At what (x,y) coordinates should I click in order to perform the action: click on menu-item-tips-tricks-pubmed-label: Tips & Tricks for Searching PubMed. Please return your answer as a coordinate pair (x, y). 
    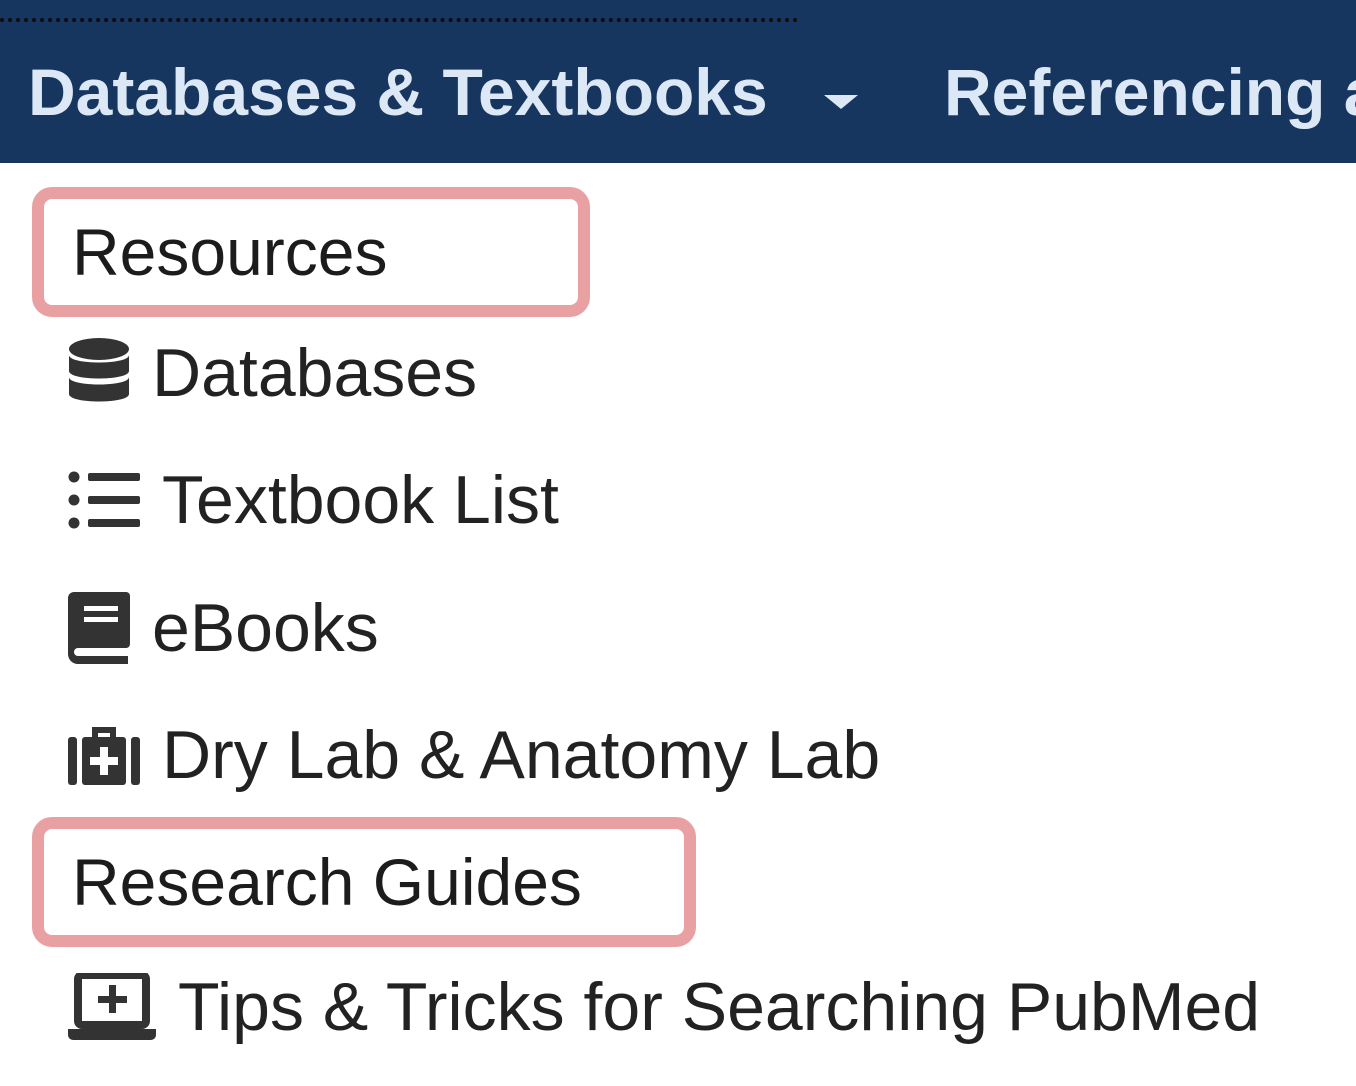
    Looking at the image, I should click on (719, 1007).